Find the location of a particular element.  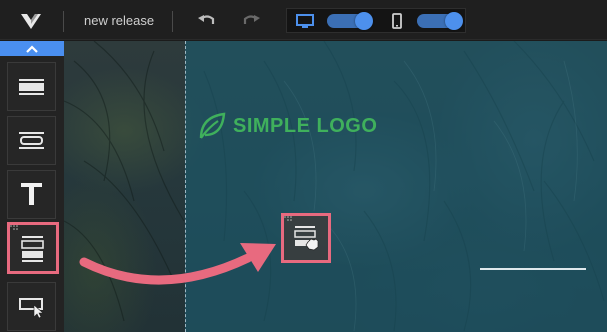

top-toolbar: new release is located at coordinates (303, 20).